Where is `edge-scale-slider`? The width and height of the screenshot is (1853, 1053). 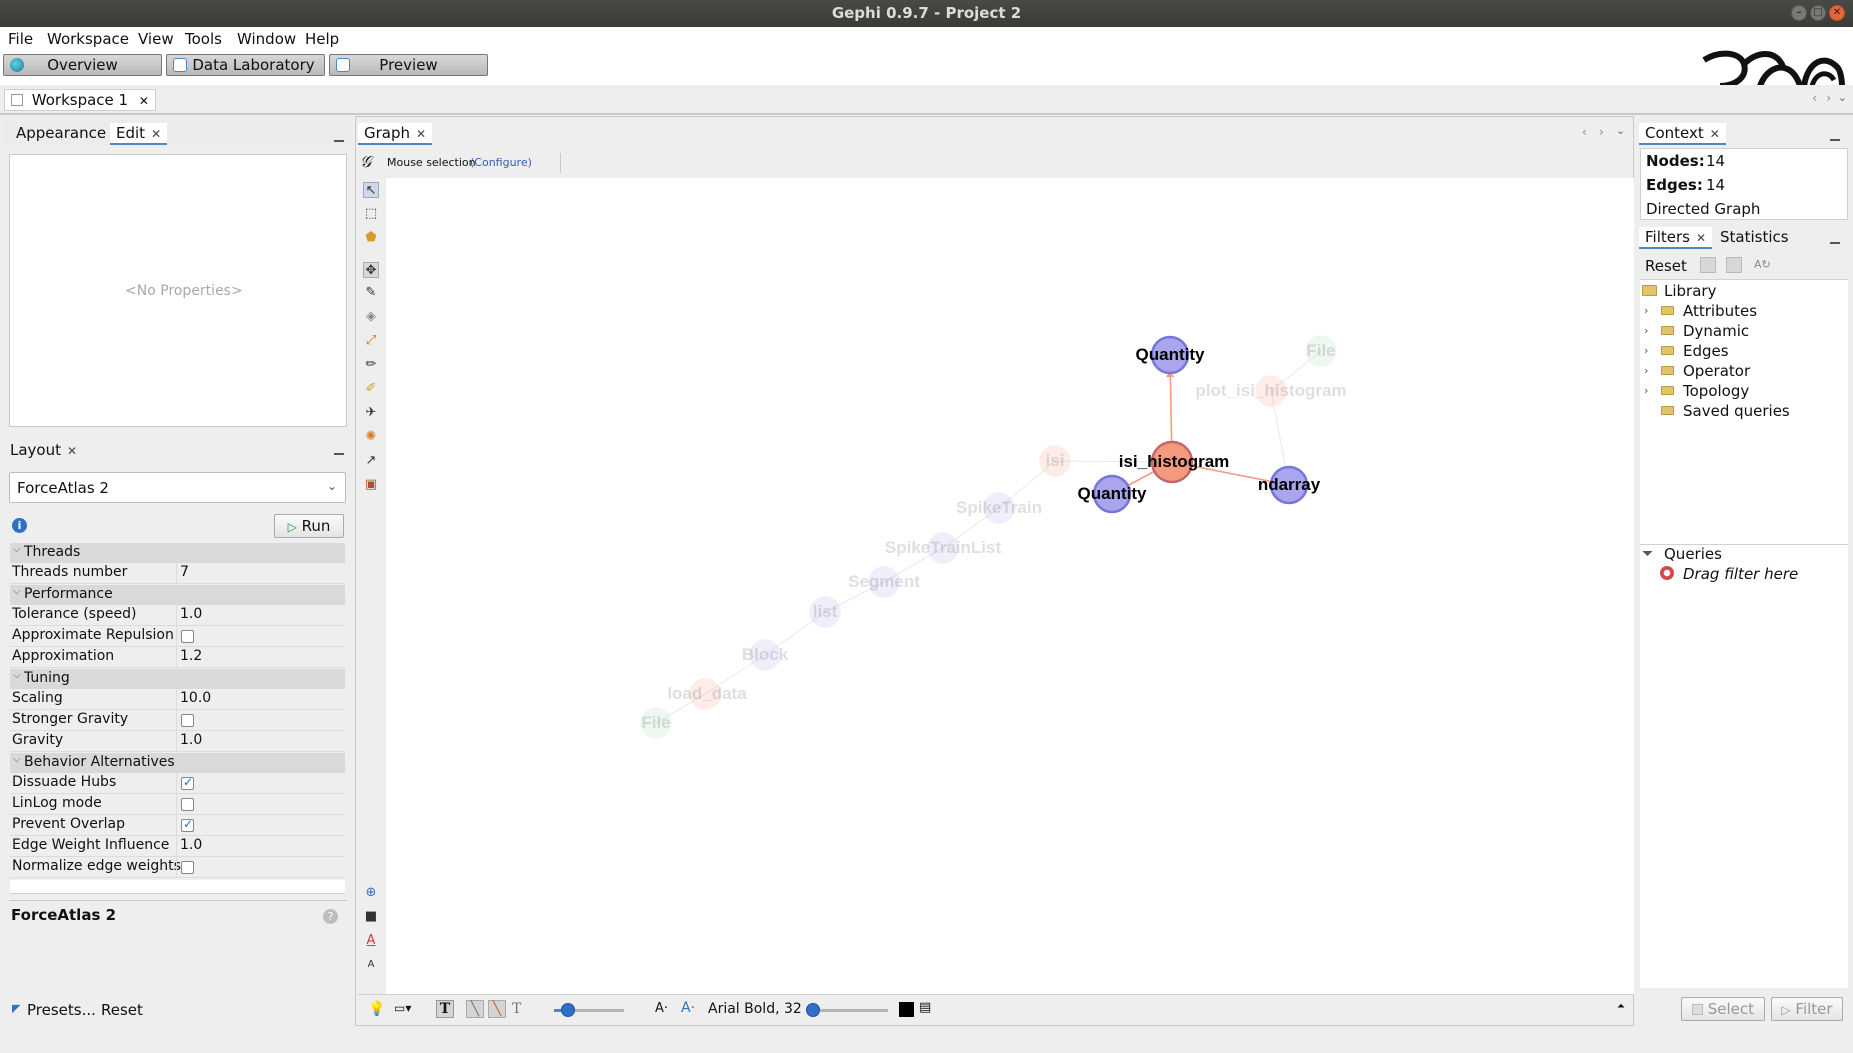
edge-scale-slider is located at coordinates (589, 1010).